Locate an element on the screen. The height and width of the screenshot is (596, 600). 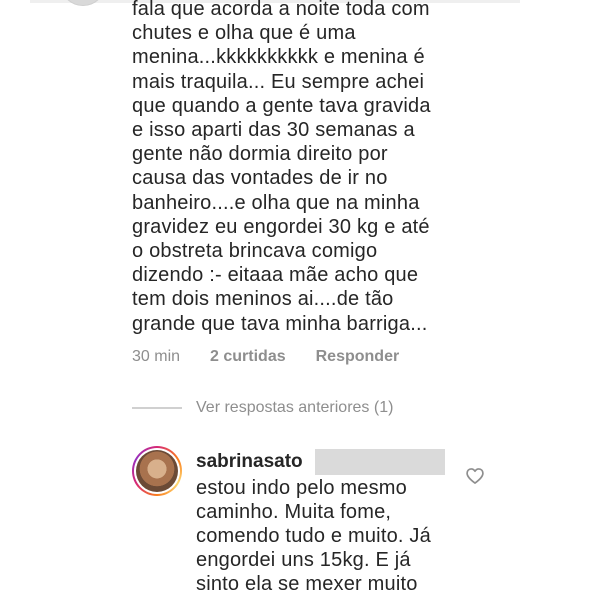
replies-divider-line is located at coordinates (157, 408).